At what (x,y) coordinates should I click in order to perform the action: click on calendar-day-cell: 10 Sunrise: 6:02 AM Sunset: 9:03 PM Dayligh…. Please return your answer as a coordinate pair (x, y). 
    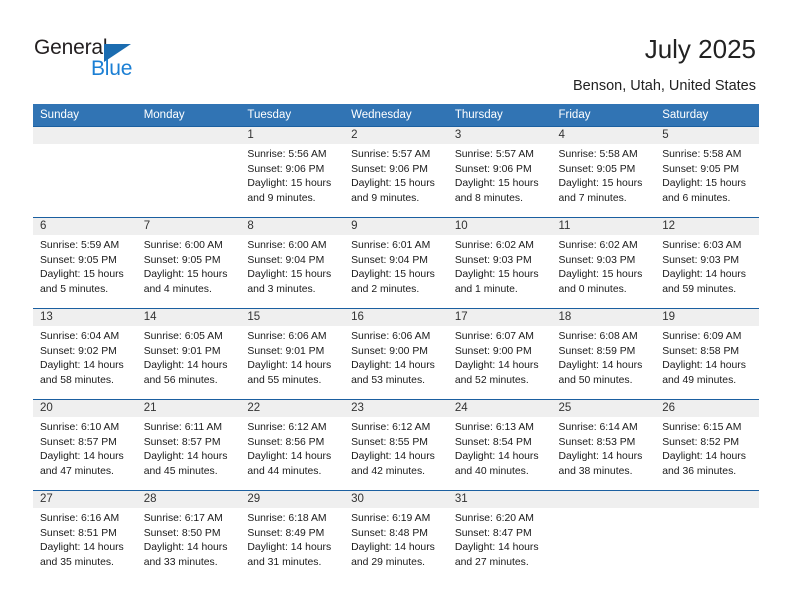
    Looking at the image, I should click on (499, 263).